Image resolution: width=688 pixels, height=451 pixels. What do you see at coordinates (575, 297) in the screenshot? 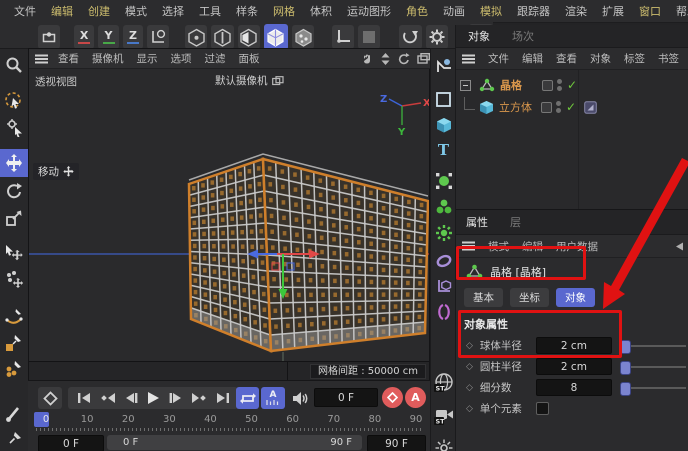
I see `tab-object: 对象` at bounding box center [575, 297].